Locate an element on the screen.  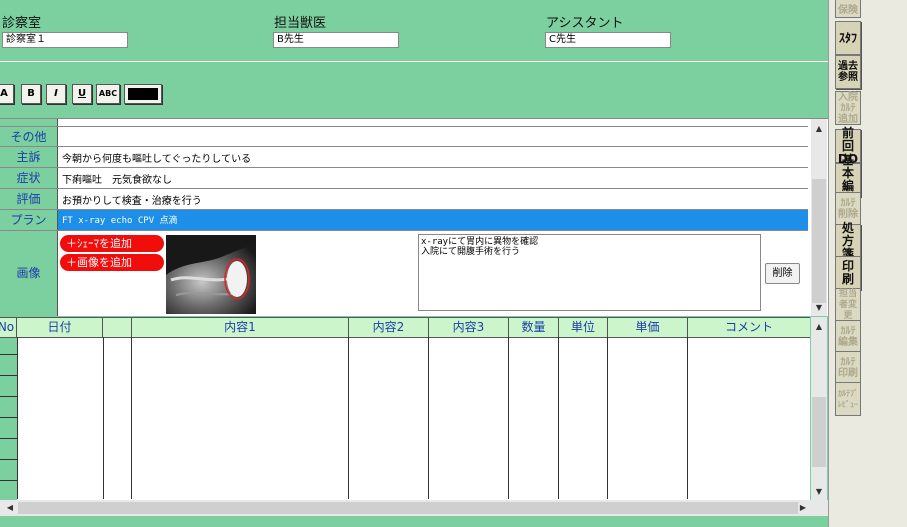
room-label: 診察室 is located at coordinates (22, 23).